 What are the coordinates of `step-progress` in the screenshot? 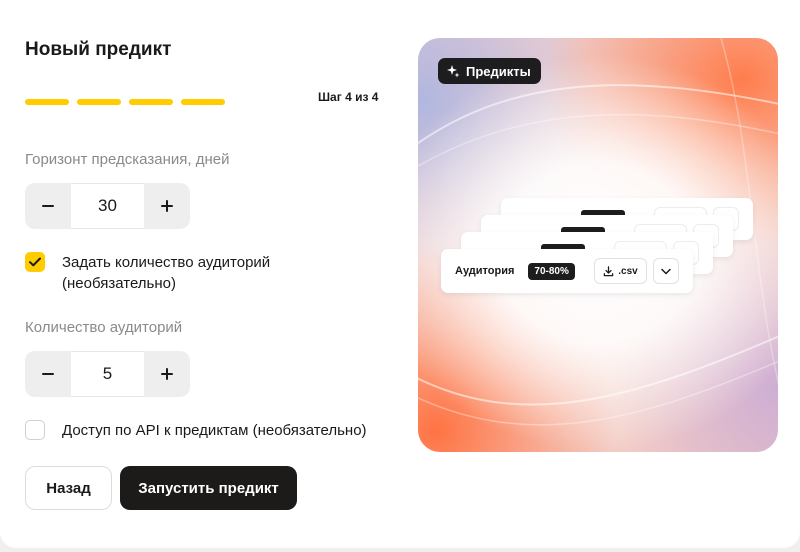 It's located at (125, 102).